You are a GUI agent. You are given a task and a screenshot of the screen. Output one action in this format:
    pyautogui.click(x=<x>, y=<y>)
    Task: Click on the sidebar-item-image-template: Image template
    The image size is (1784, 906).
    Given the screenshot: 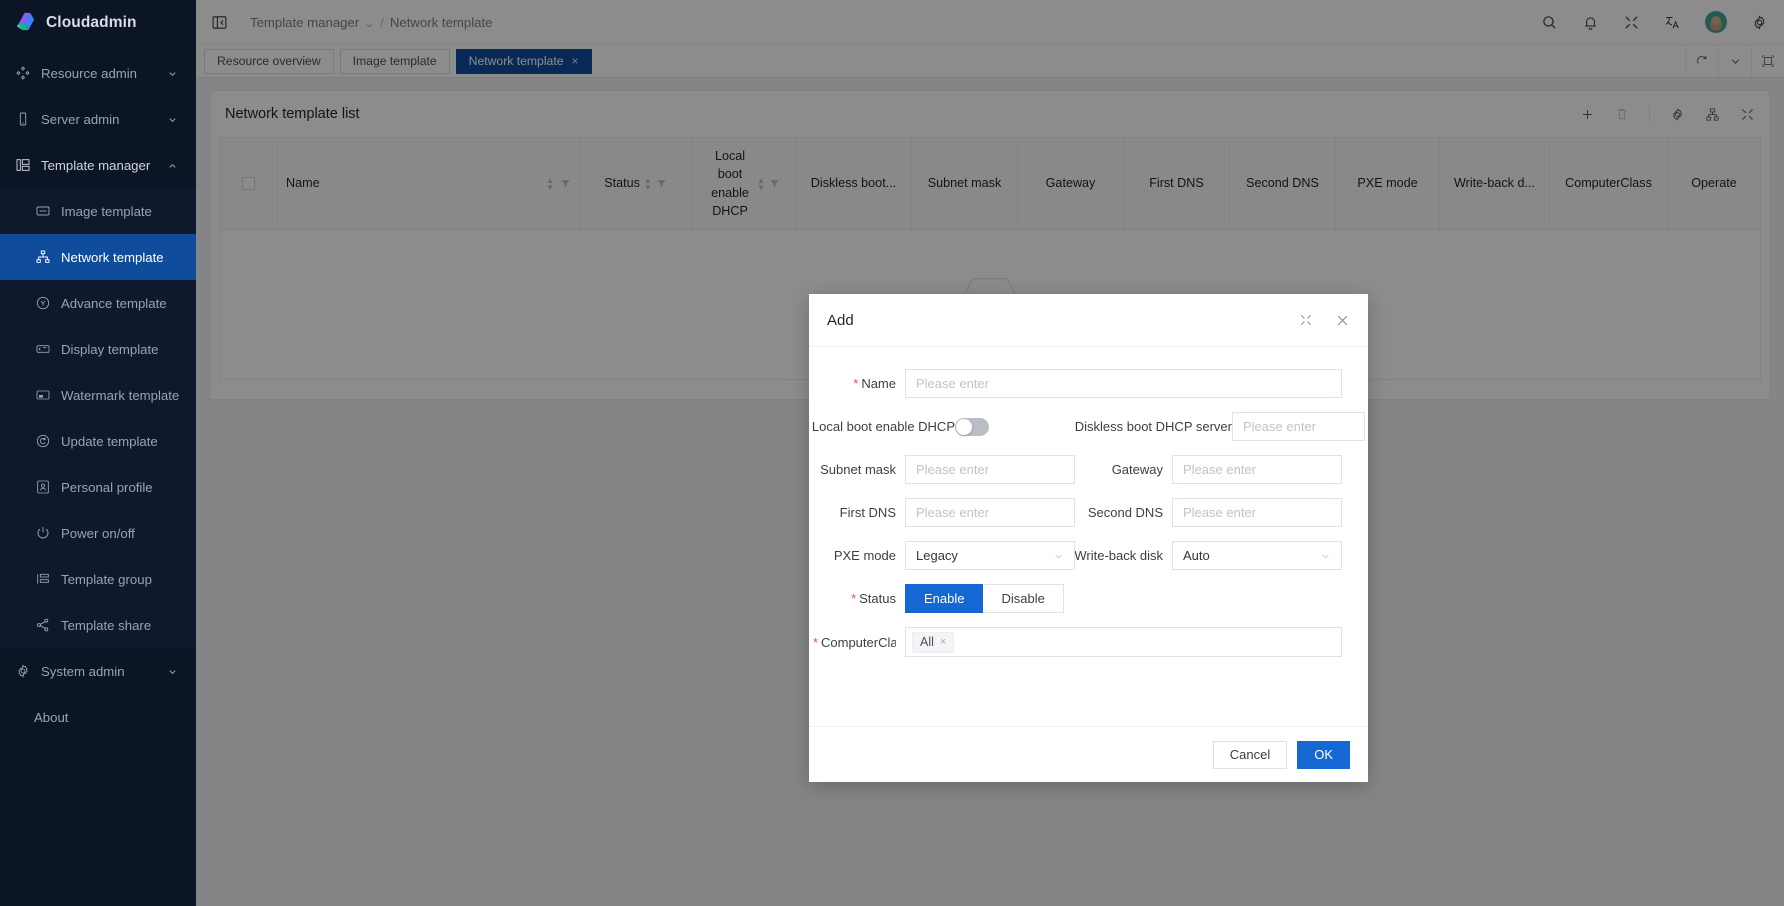 What is the action you would take?
    pyautogui.click(x=98, y=211)
    